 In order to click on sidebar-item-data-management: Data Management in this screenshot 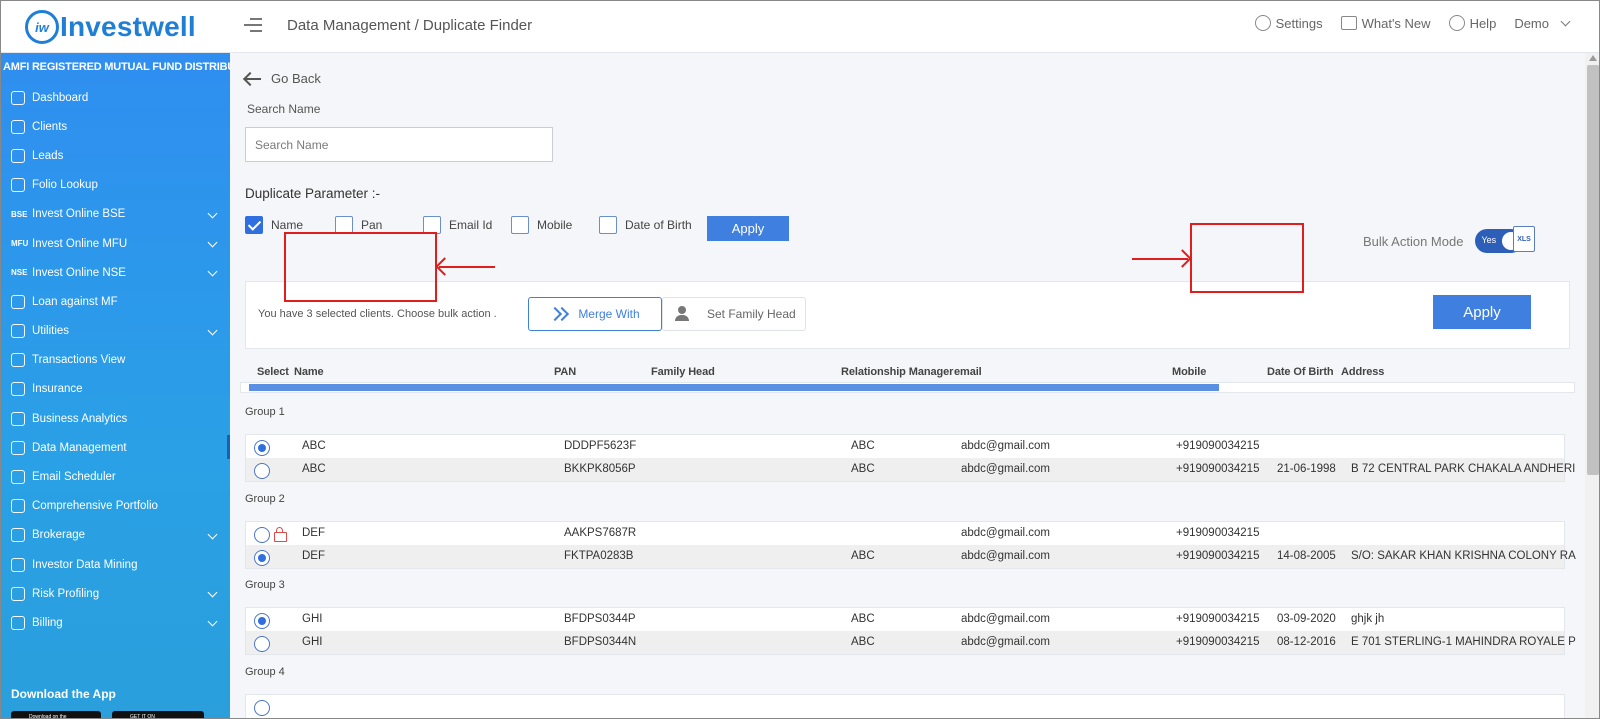, I will do `click(115, 447)`.